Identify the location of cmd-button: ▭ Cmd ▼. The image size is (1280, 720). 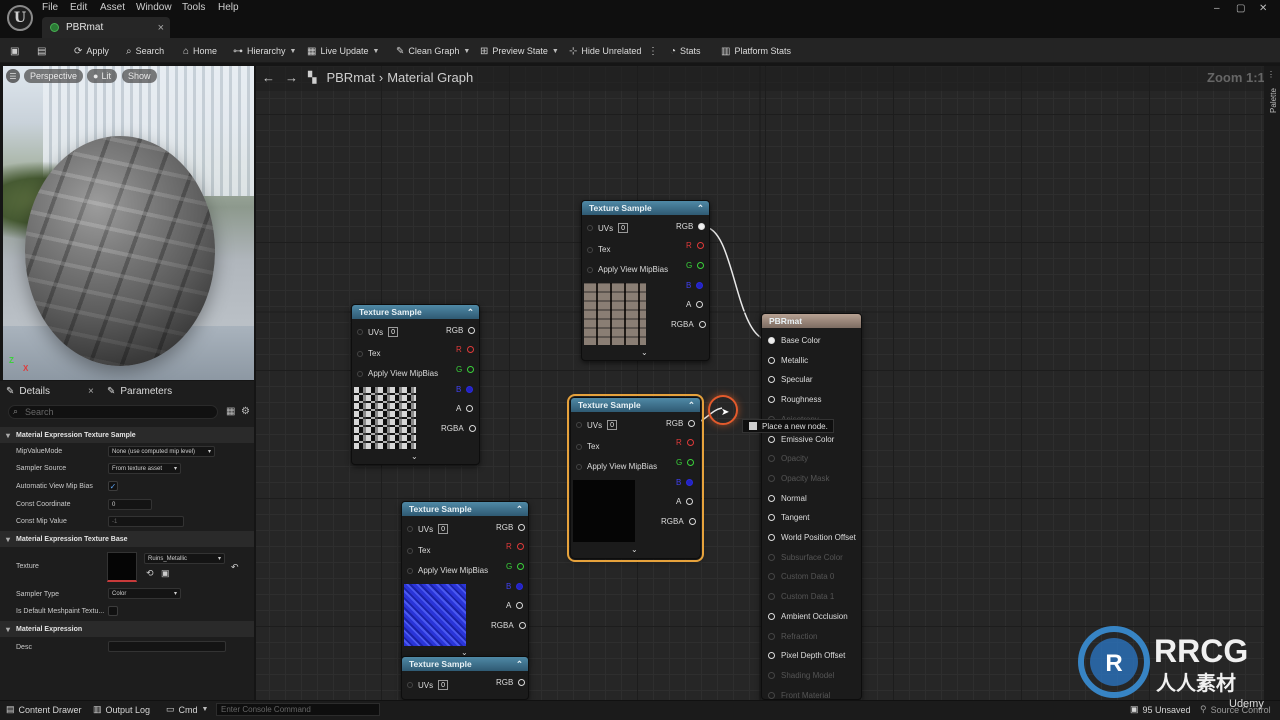
(187, 709).